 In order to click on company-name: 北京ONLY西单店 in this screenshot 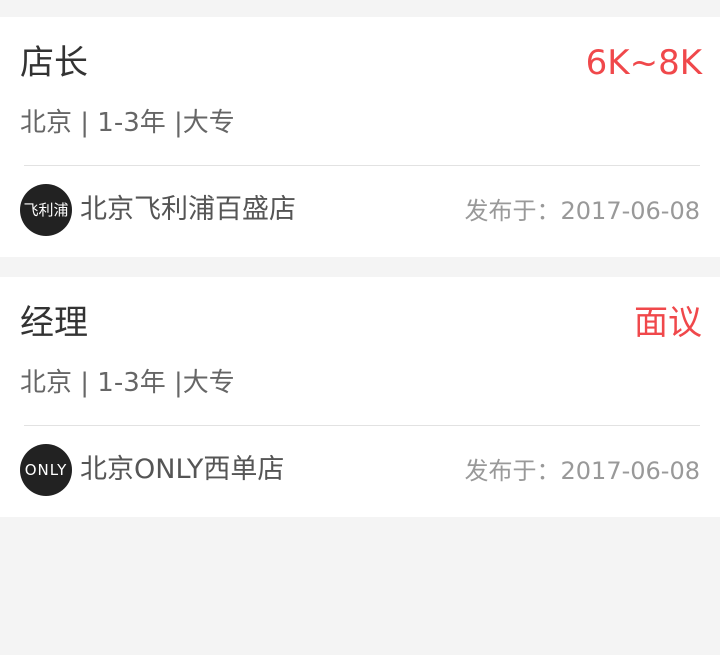, I will do `click(182, 469)`.